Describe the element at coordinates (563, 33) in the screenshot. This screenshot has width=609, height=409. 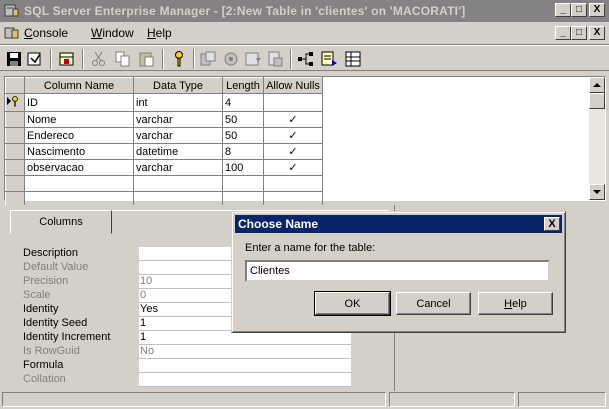
I see `child-minimize-button: _` at that location.